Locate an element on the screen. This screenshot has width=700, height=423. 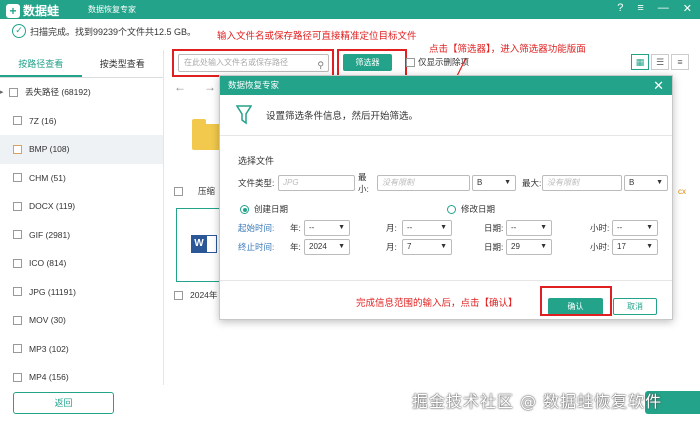
modified-date-radio is located at coordinates (451, 209).